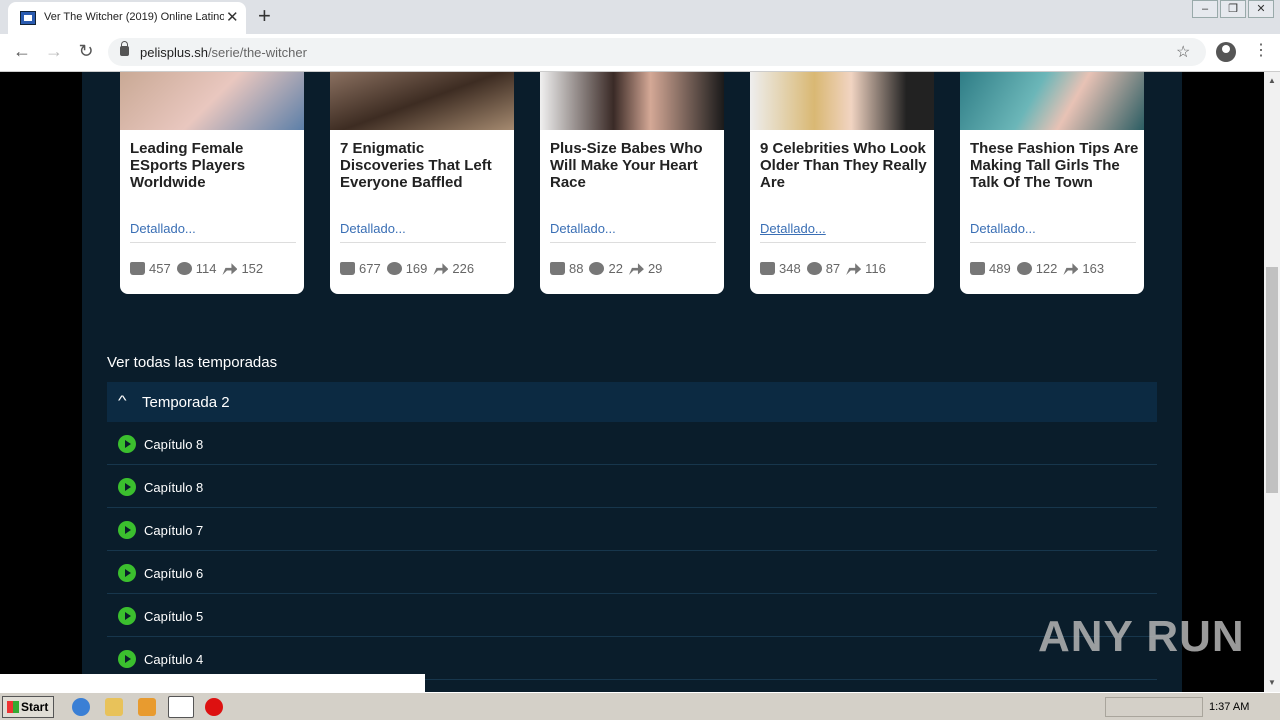 The width and height of the screenshot is (1280, 720). I want to click on ie-icon, so click(81, 707).